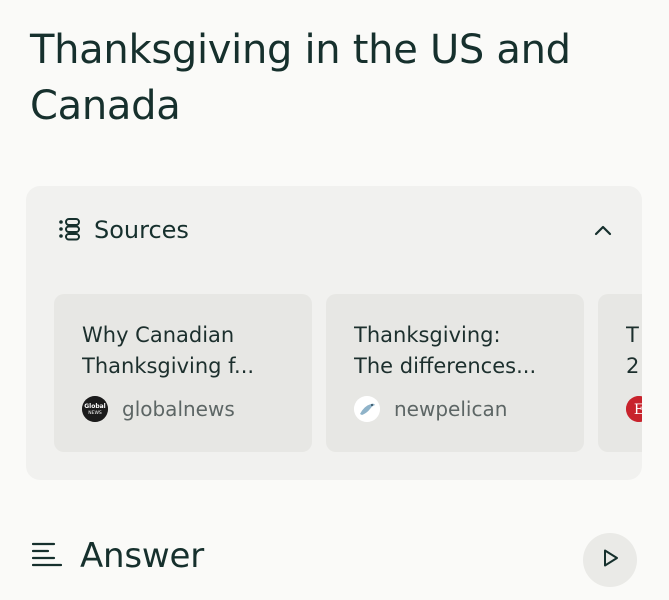 This screenshot has height=600, width=669. What do you see at coordinates (638, 410) in the screenshot?
I see `svg-text: E` at bounding box center [638, 410].